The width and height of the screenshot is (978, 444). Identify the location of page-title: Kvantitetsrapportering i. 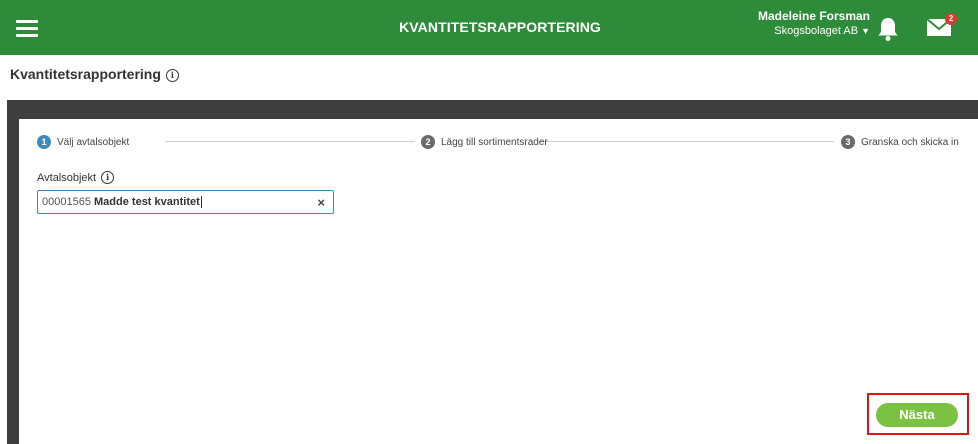
(94, 74).